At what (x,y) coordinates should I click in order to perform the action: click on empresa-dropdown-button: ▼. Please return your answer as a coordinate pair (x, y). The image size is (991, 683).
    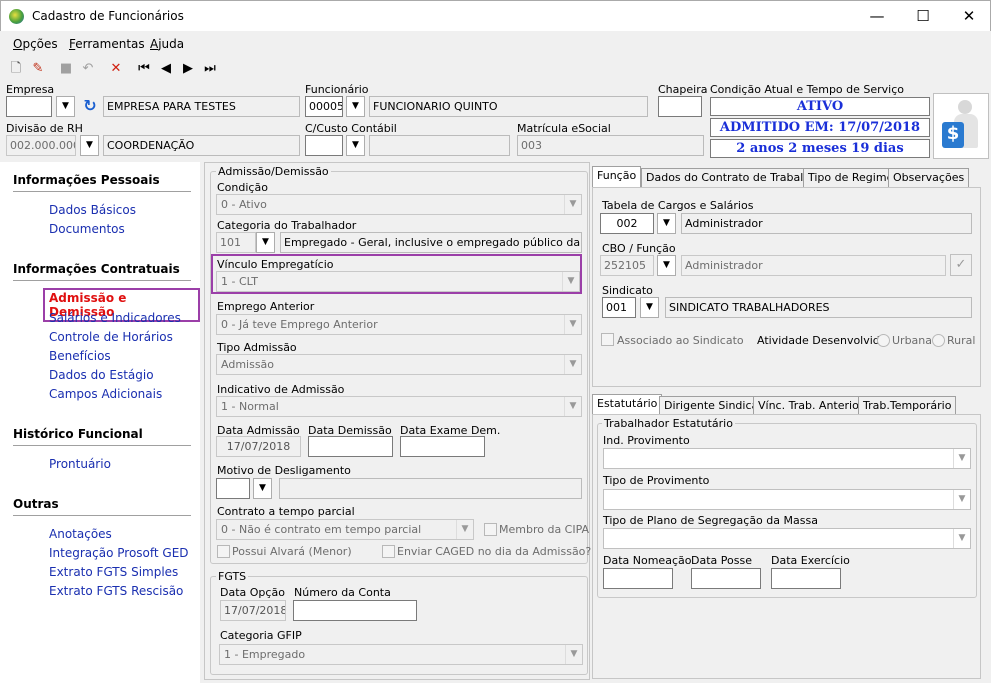
    Looking at the image, I should click on (65, 106).